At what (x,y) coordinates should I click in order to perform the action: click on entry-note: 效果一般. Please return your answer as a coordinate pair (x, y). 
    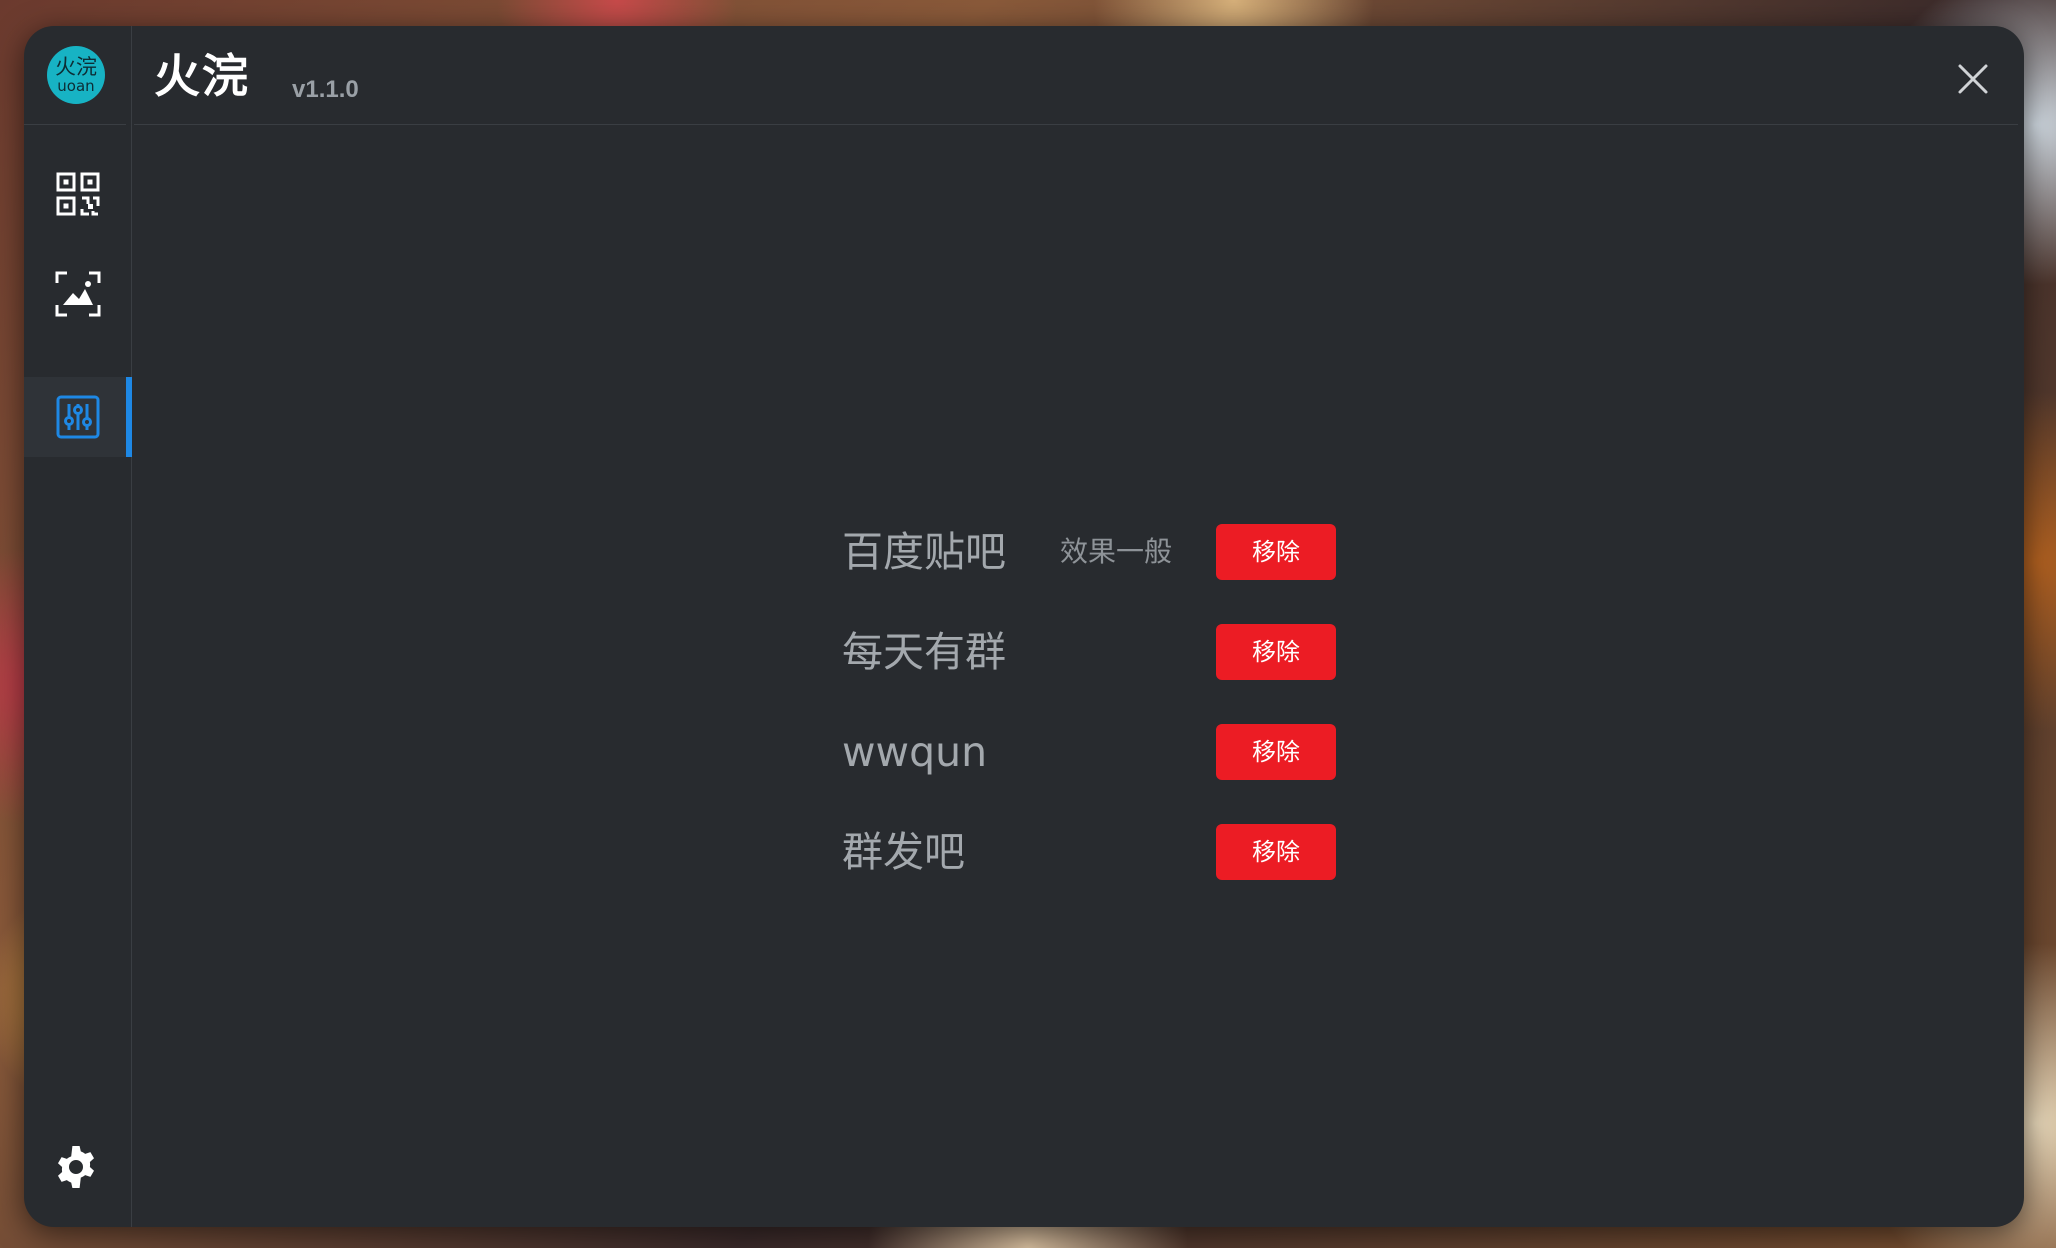
    Looking at the image, I should click on (1116, 551).